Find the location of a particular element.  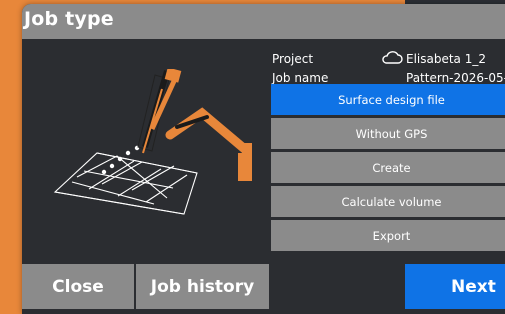

project-label: Project is located at coordinates (293, 59).